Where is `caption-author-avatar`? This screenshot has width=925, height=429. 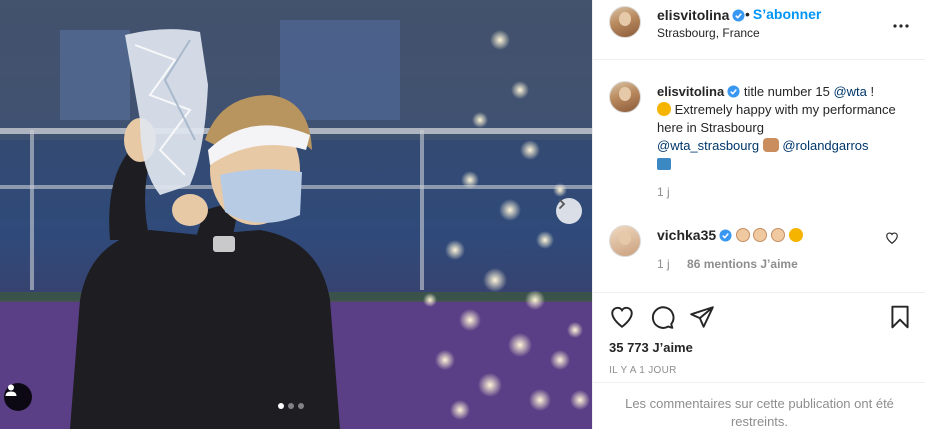 caption-author-avatar is located at coordinates (625, 97).